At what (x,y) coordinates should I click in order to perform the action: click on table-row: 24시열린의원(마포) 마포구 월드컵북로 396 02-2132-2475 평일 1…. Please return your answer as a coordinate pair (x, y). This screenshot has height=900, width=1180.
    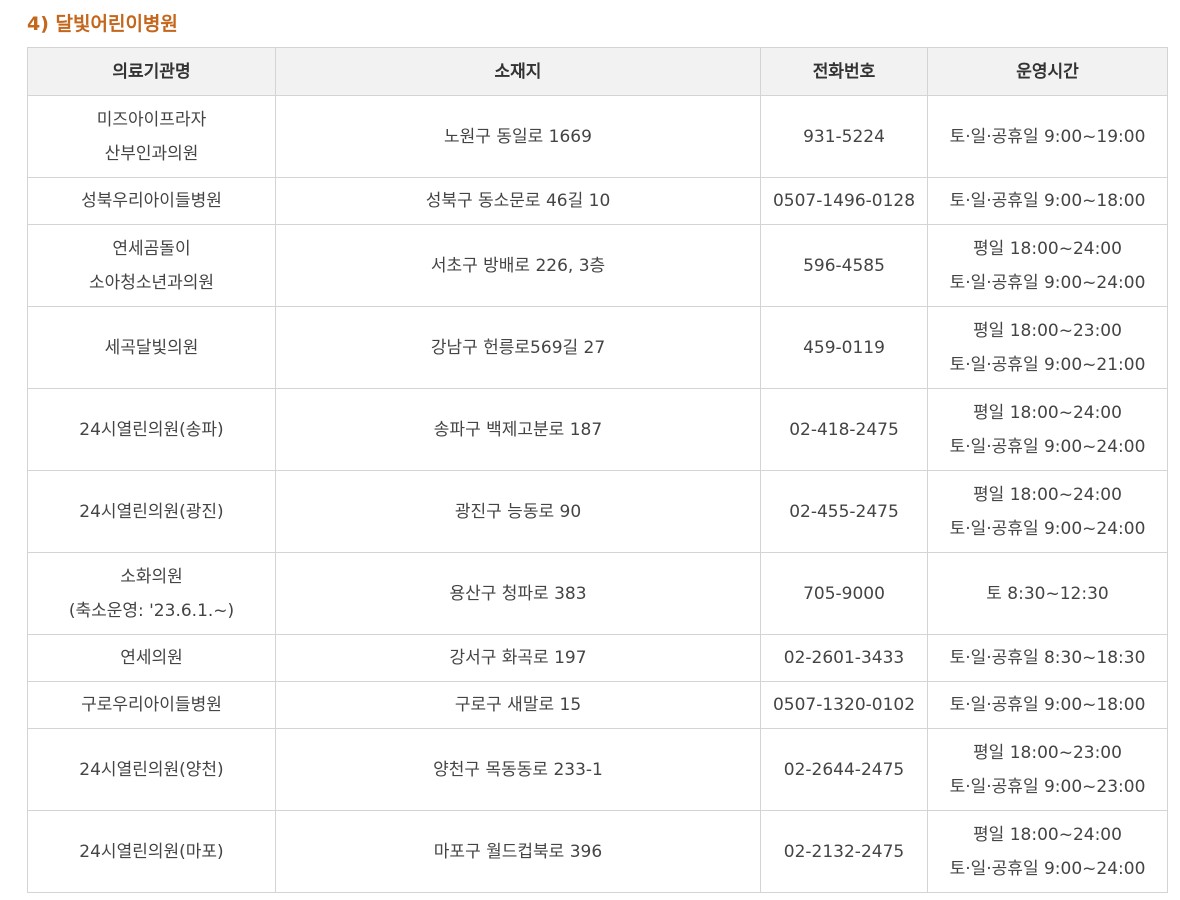
    Looking at the image, I should click on (597, 851).